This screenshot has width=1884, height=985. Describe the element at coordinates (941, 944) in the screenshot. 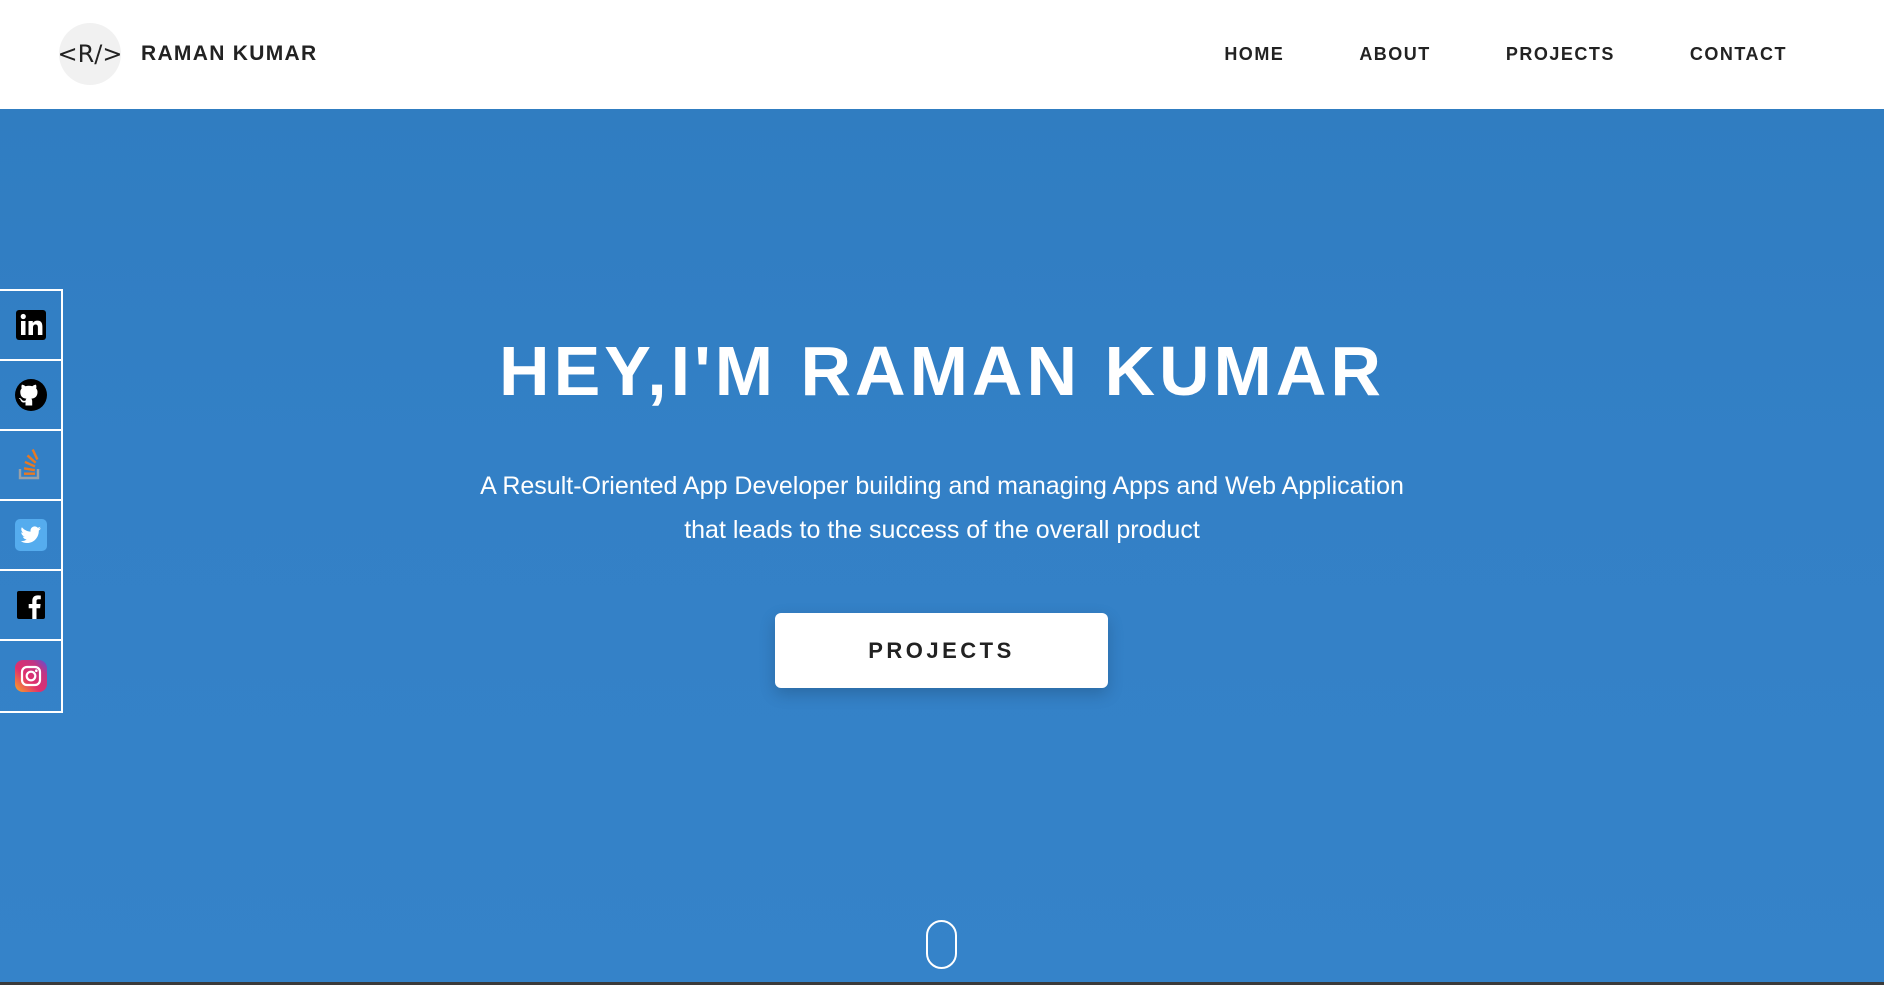

I see `scroll-down-indicator` at that location.